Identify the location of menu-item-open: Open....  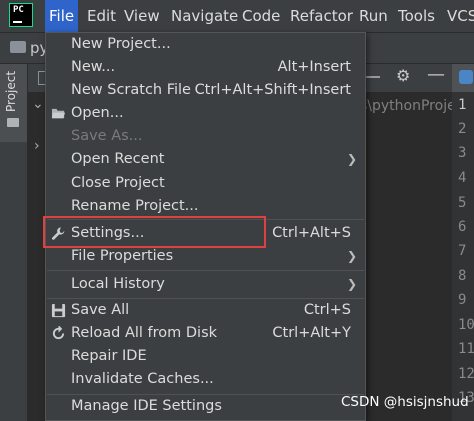
(205, 113).